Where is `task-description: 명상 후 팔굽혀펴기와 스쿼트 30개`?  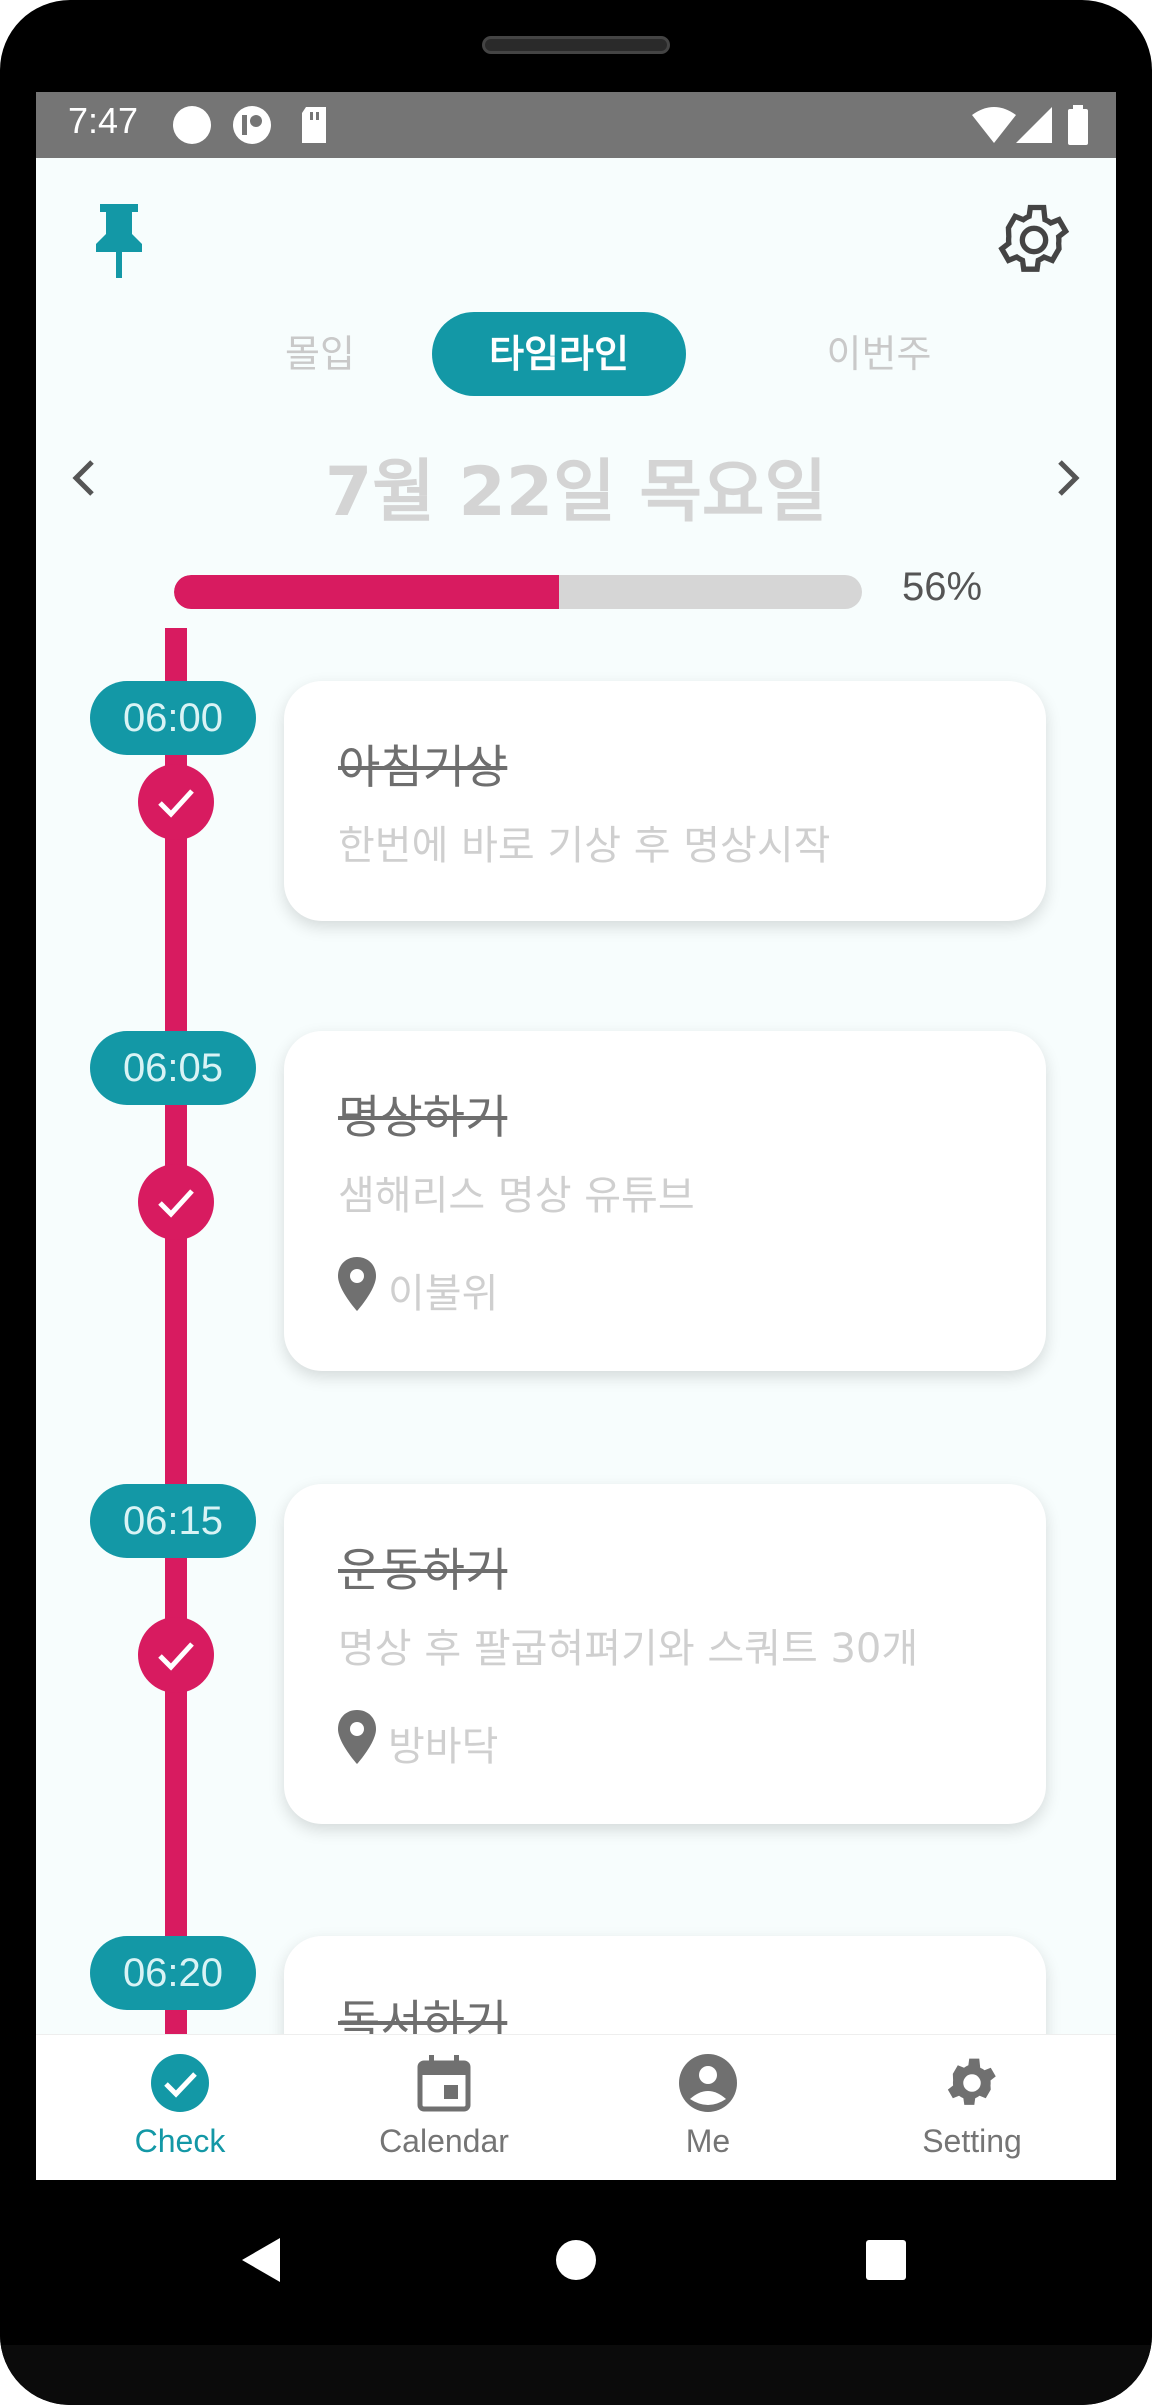 task-description: 명상 후 팔굽혀펴기와 스쿼트 30개 is located at coordinates (628, 1649).